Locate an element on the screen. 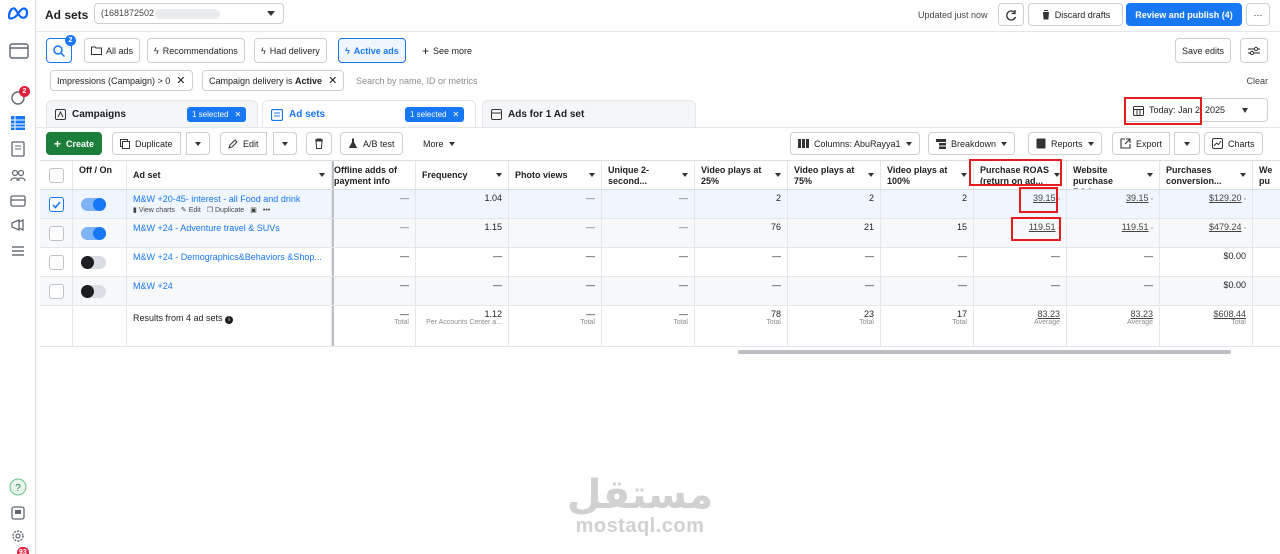 The width and height of the screenshot is (1280, 554). clear-filters-link: Clear is located at coordinates (1257, 81).